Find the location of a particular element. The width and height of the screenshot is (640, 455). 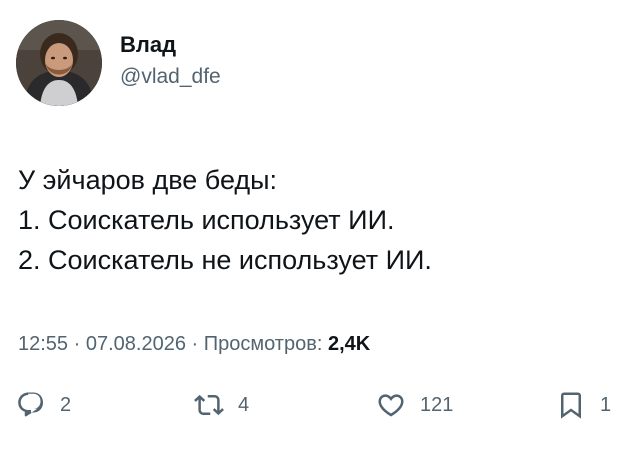

tweet-text-line: У эйчаров две беды: is located at coordinates (148, 180).